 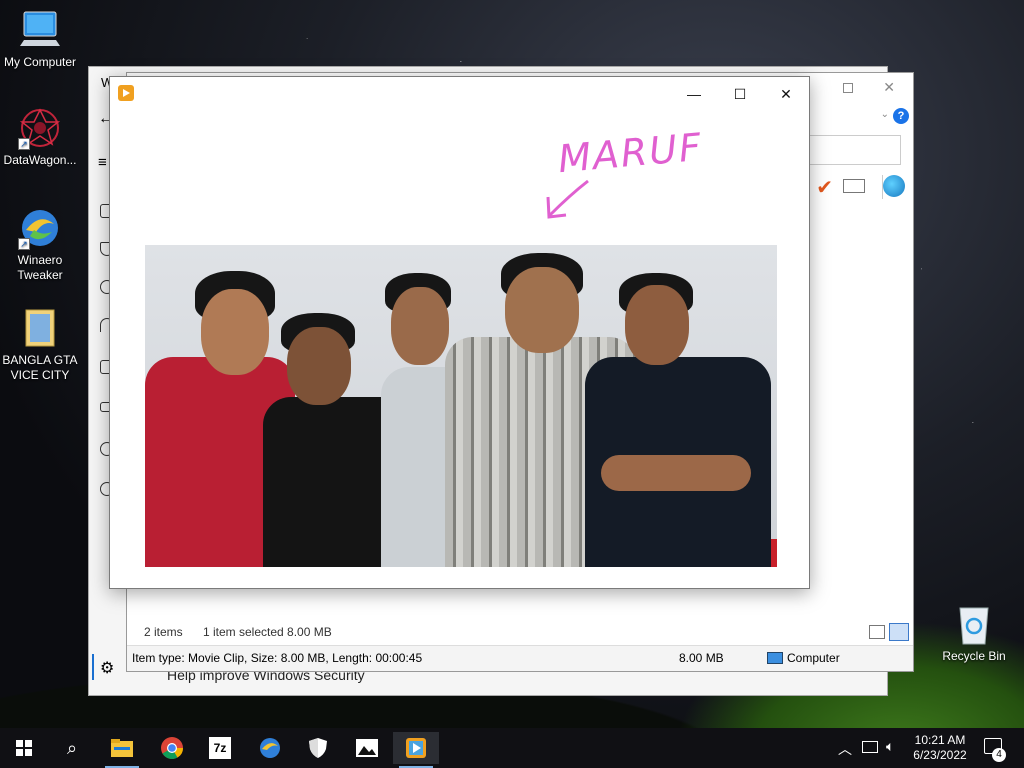 I want to click on desktop-icon-bangla-gta: BANGLA GTA VICE CITY, so click(x=40, y=344).